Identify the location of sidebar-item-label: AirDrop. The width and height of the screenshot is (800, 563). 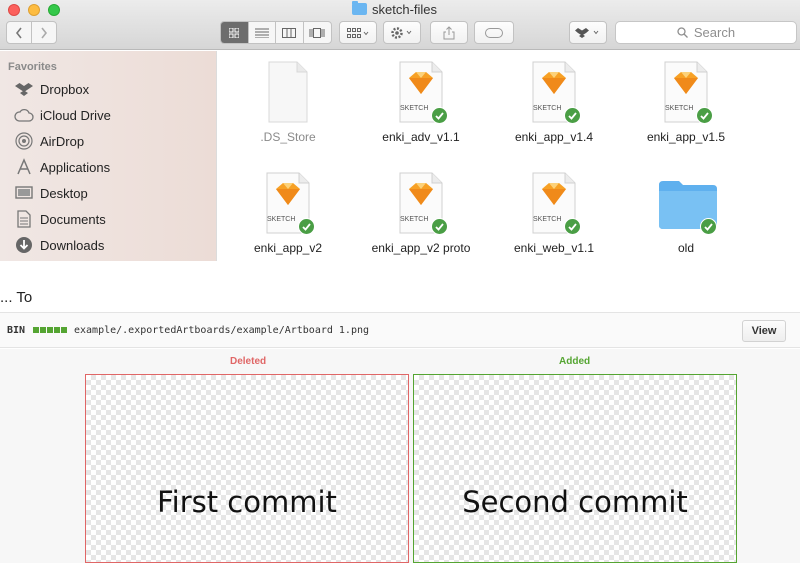
(62, 141).